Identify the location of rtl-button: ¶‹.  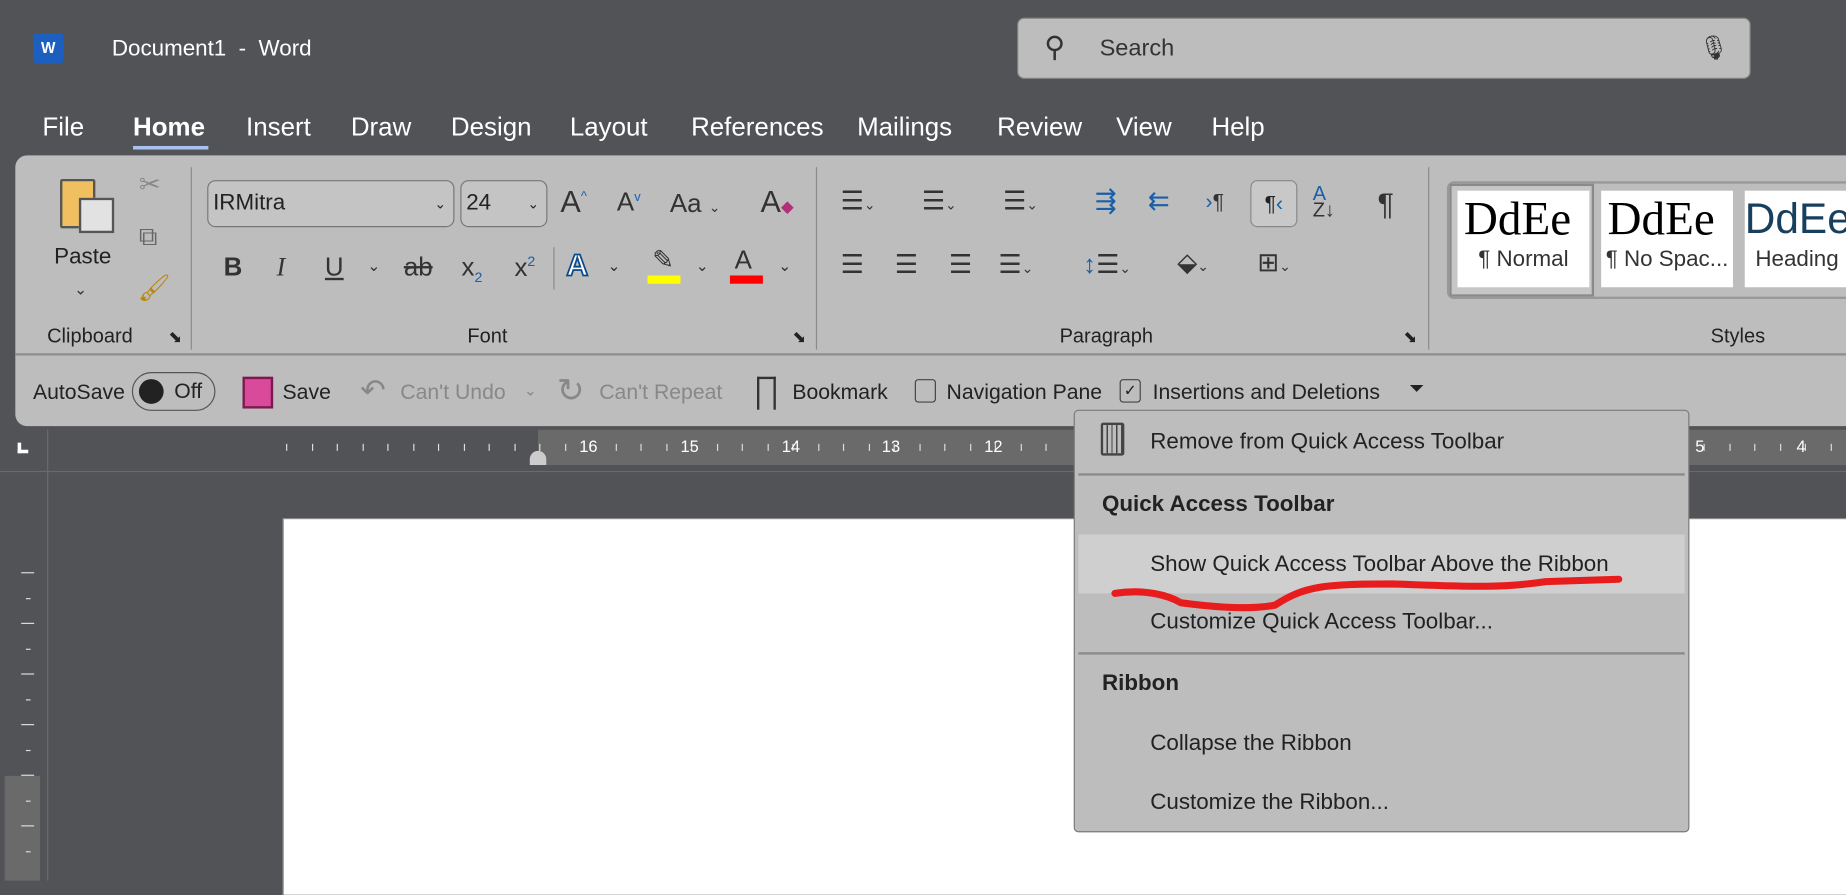
(1274, 204).